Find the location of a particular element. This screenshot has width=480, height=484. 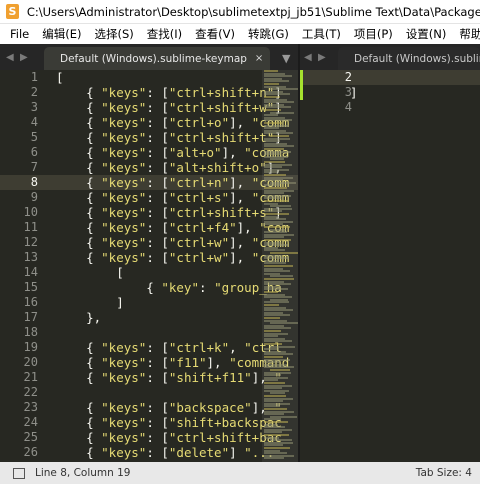

code-line: }, is located at coordinates (79, 317).